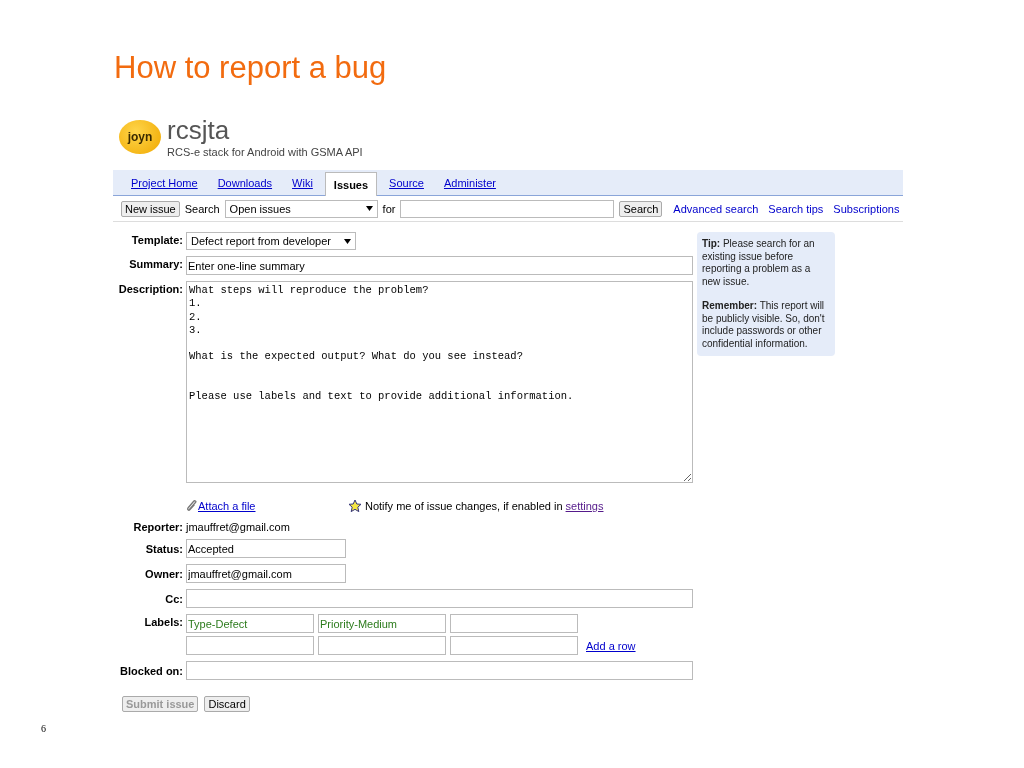  Describe the element at coordinates (265, 152) in the screenshot. I see `project-summary: RCS-e stack for Android with GSMA API` at that location.